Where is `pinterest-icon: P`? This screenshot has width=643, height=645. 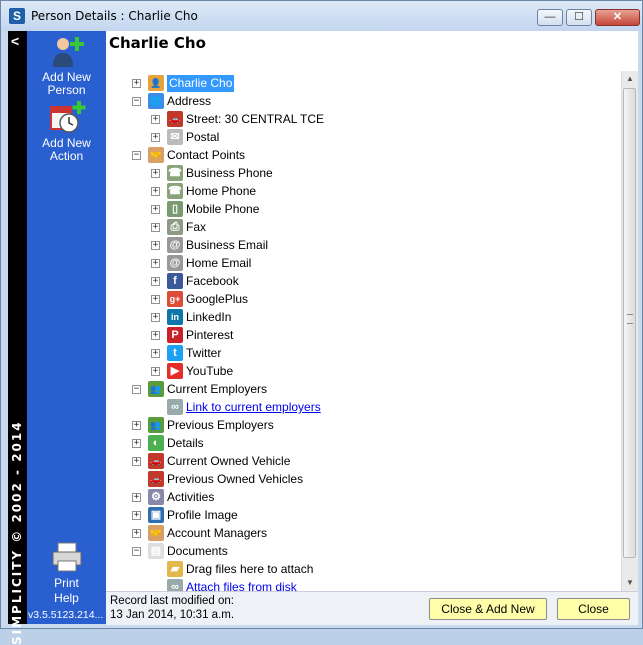
pinterest-icon: P is located at coordinates (175, 335).